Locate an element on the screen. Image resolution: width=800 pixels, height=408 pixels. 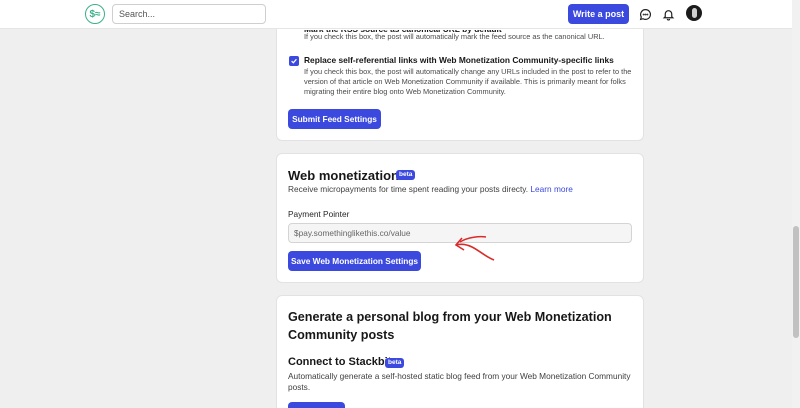
check-icon is located at coordinates (294, 61).